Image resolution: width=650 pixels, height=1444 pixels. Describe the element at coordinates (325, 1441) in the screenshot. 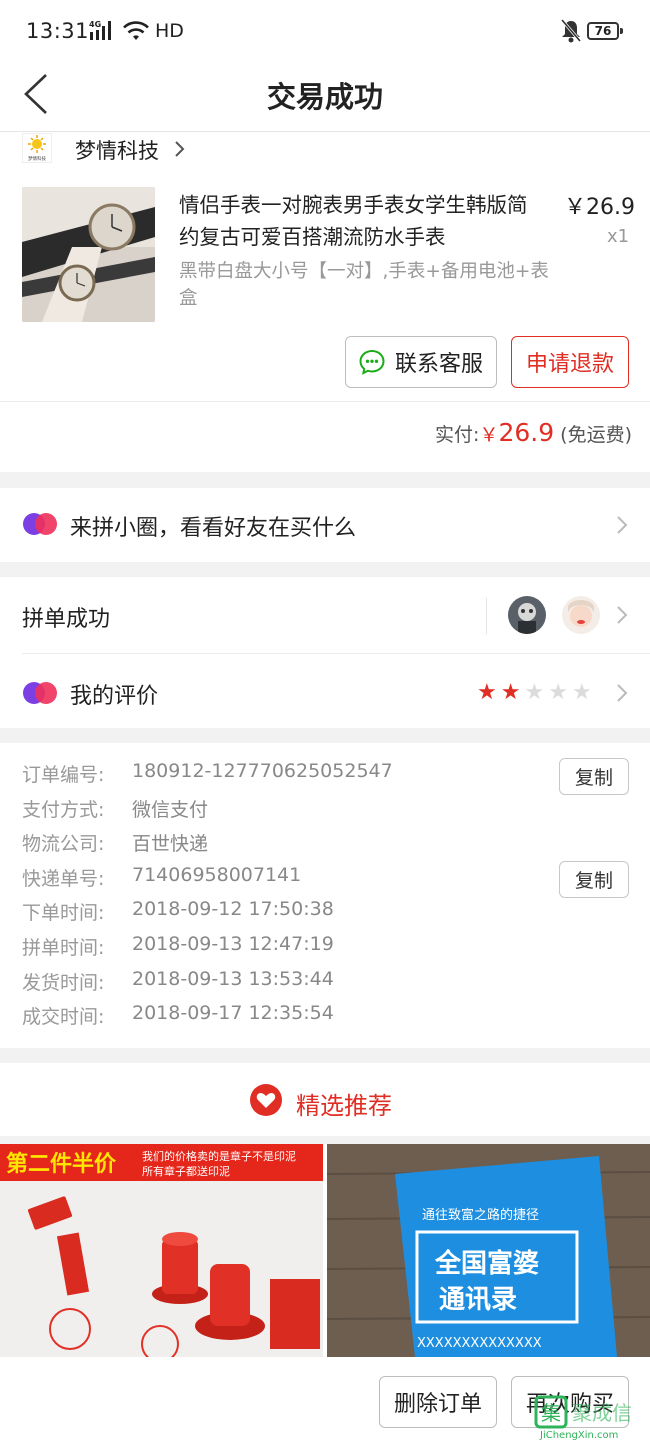

I see `bottom-strip` at that location.